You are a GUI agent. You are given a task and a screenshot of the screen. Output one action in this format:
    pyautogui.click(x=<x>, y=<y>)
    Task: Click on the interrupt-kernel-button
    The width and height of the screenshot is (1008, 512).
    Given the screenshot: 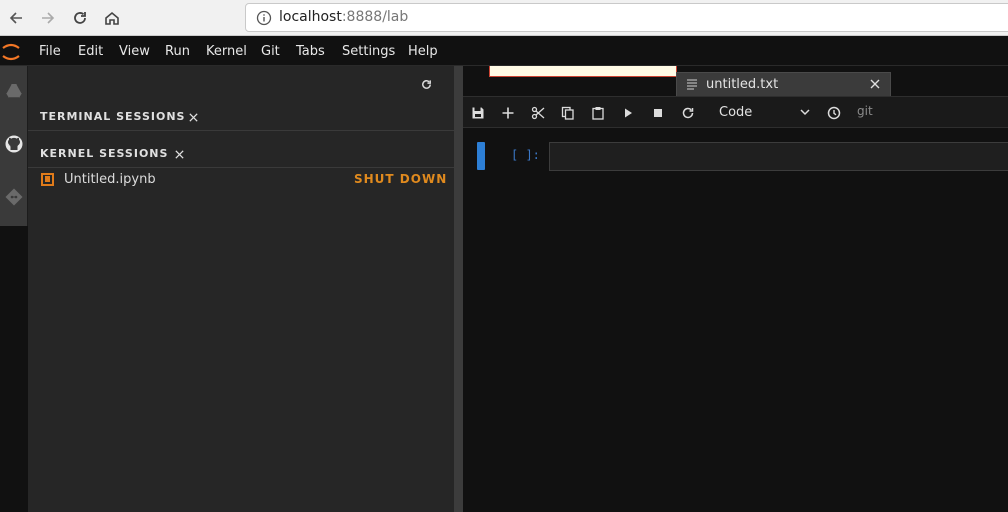 What is the action you would take?
    pyautogui.click(x=658, y=113)
    